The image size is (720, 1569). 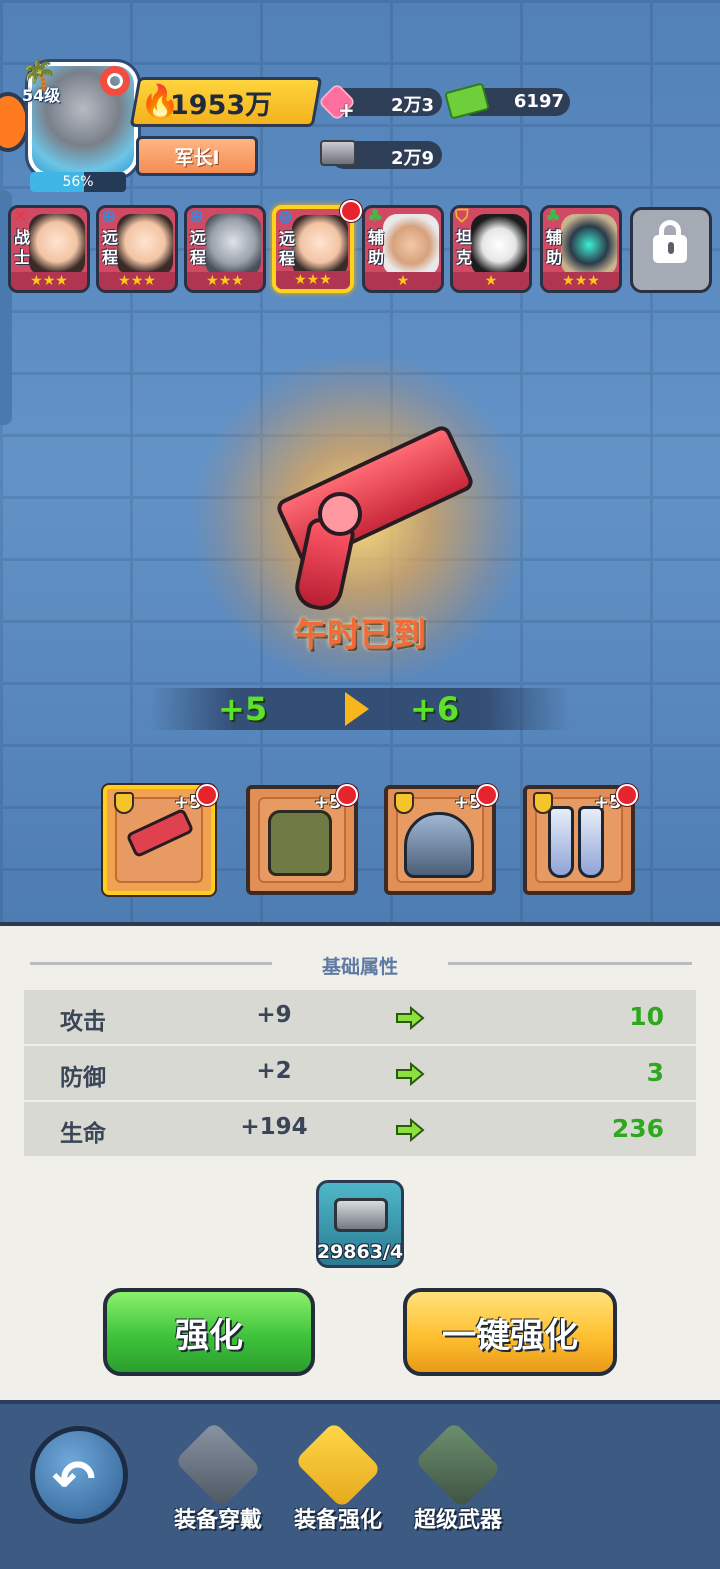 What do you see at coordinates (435, 709) in the screenshot?
I see `level-to: +6` at bounding box center [435, 709].